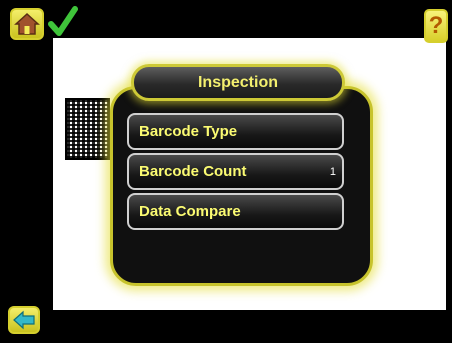 Image resolution: width=452 pixels, height=343 pixels. Describe the element at coordinates (332, 172) in the screenshot. I see `barcode-count-value: 1` at that location.